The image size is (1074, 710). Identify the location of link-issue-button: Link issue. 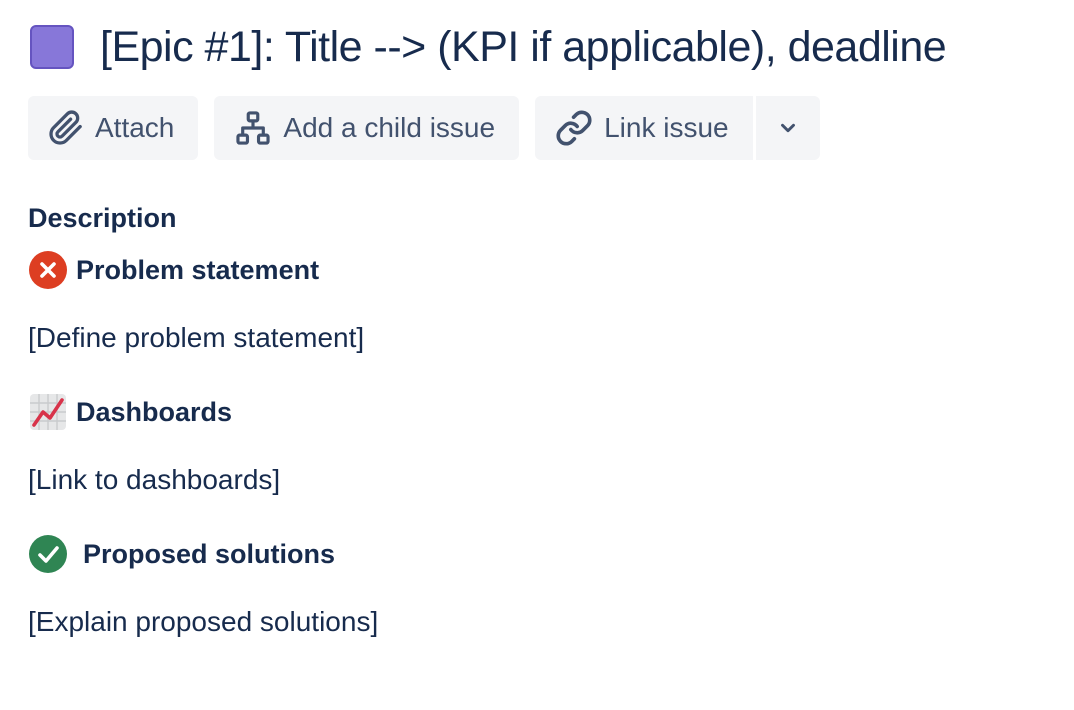
(644, 128).